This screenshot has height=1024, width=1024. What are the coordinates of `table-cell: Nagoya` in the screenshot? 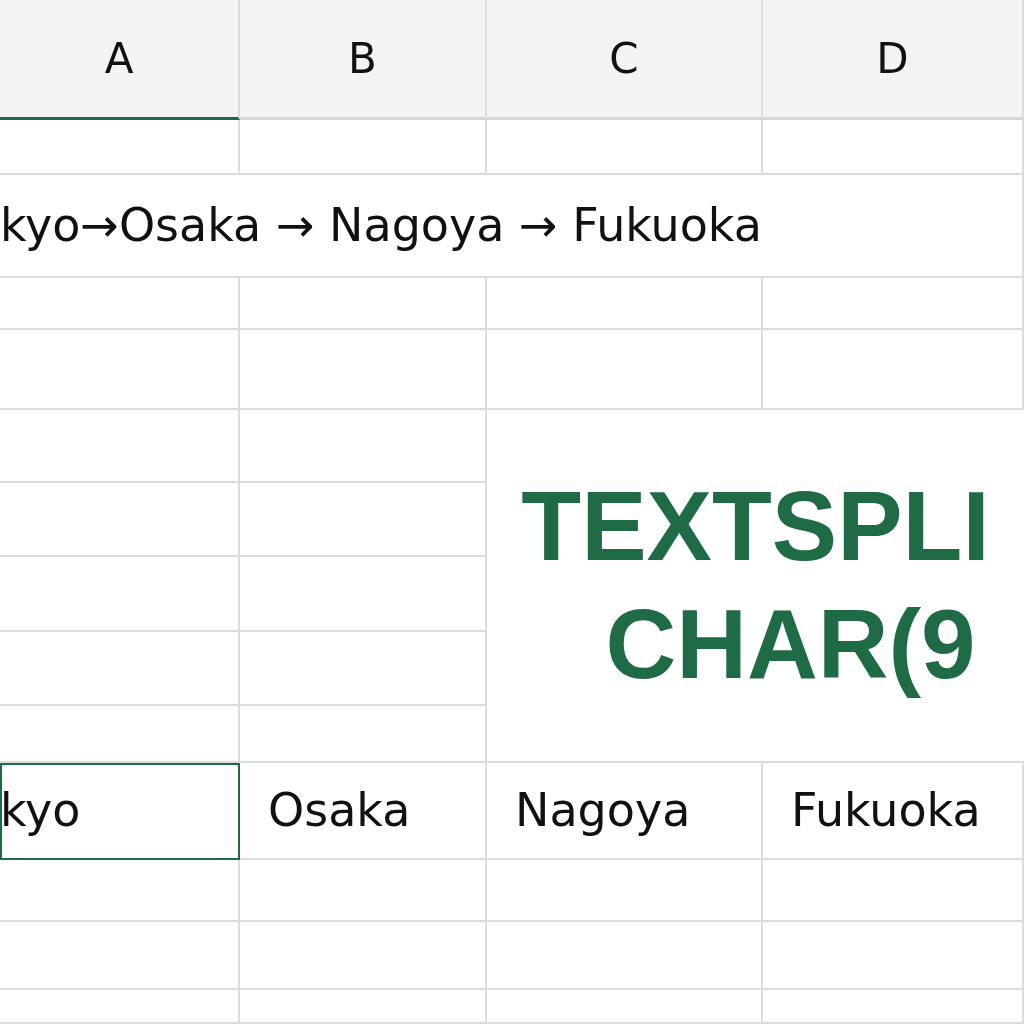 It's located at (625, 811).